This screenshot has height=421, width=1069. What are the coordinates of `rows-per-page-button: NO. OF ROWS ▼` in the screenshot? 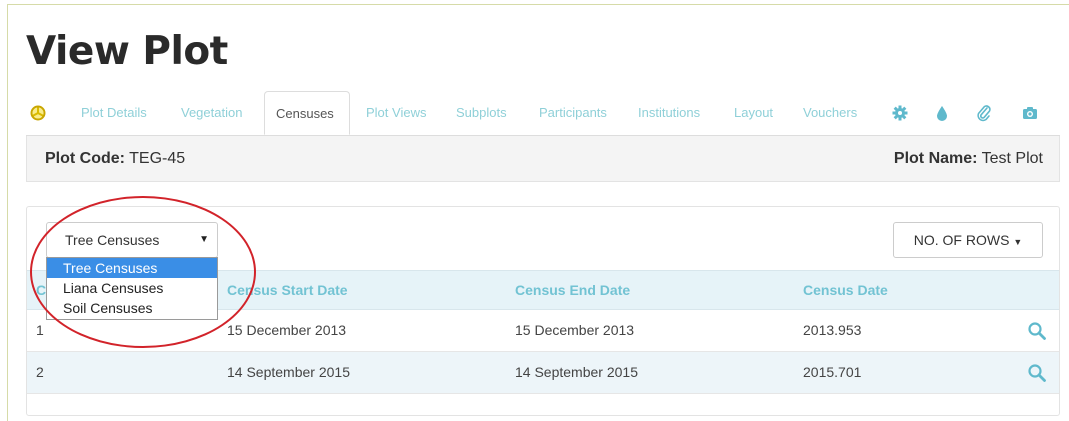 It's located at (968, 240).